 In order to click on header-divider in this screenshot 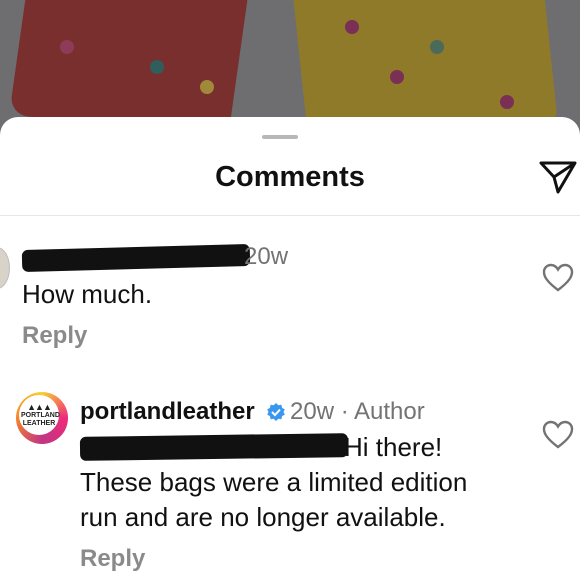, I will do `click(290, 215)`.